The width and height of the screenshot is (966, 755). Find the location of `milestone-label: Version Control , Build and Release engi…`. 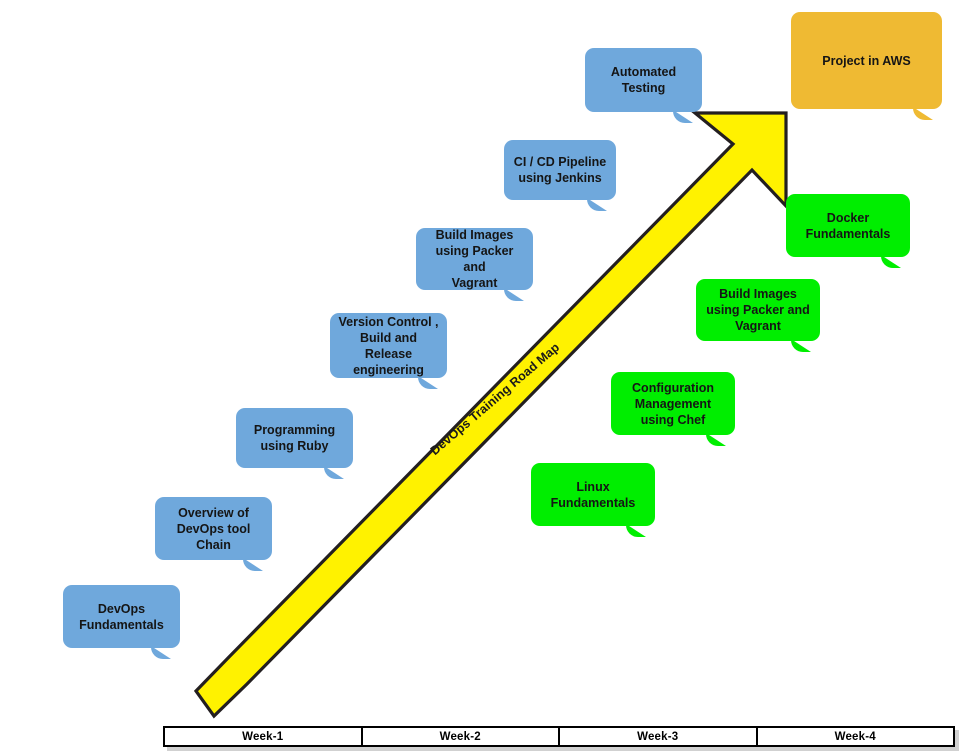

milestone-label: Version Control , Build and Release engi… is located at coordinates (388, 345).